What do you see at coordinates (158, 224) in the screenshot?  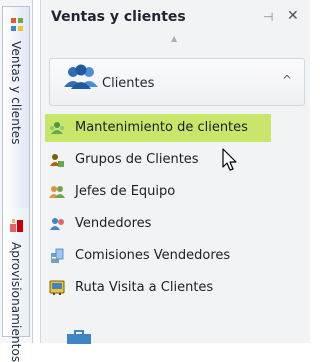 I see `list-item-vendedores: Vendedores` at bounding box center [158, 224].